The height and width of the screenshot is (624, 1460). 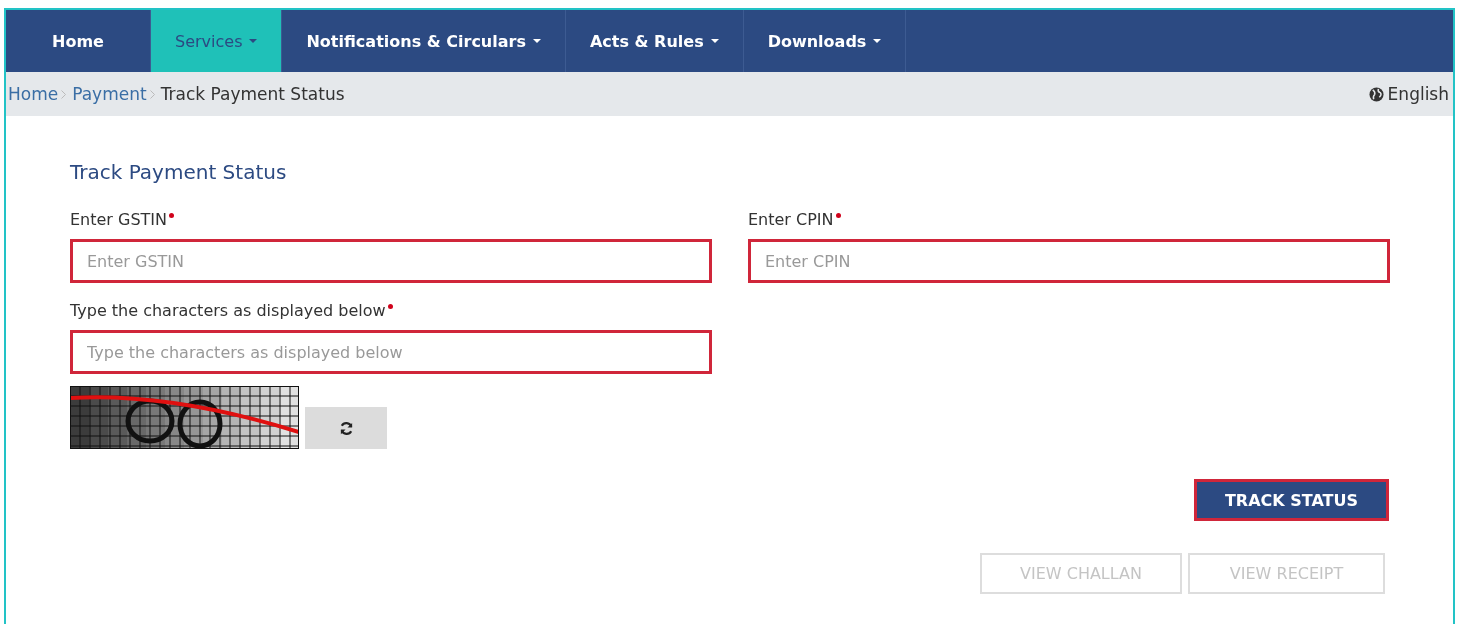 What do you see at coordinates (228, 310) in the screenshot?
I see `field-label: Type the characters as displayed below` at bounding box center [228, 310].